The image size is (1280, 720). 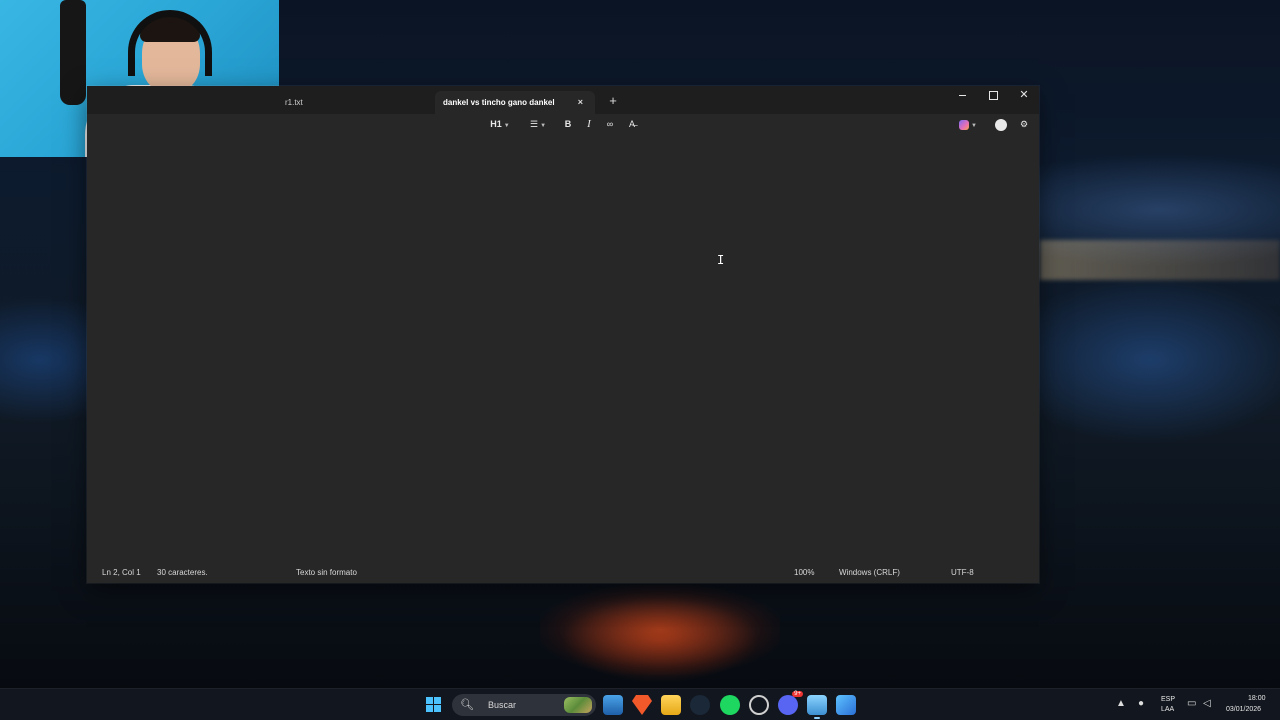 What do you see at coordinates (846, 705) in the screenshot?
I see `app-taskbar-icon` at bounding box center [846, 705].